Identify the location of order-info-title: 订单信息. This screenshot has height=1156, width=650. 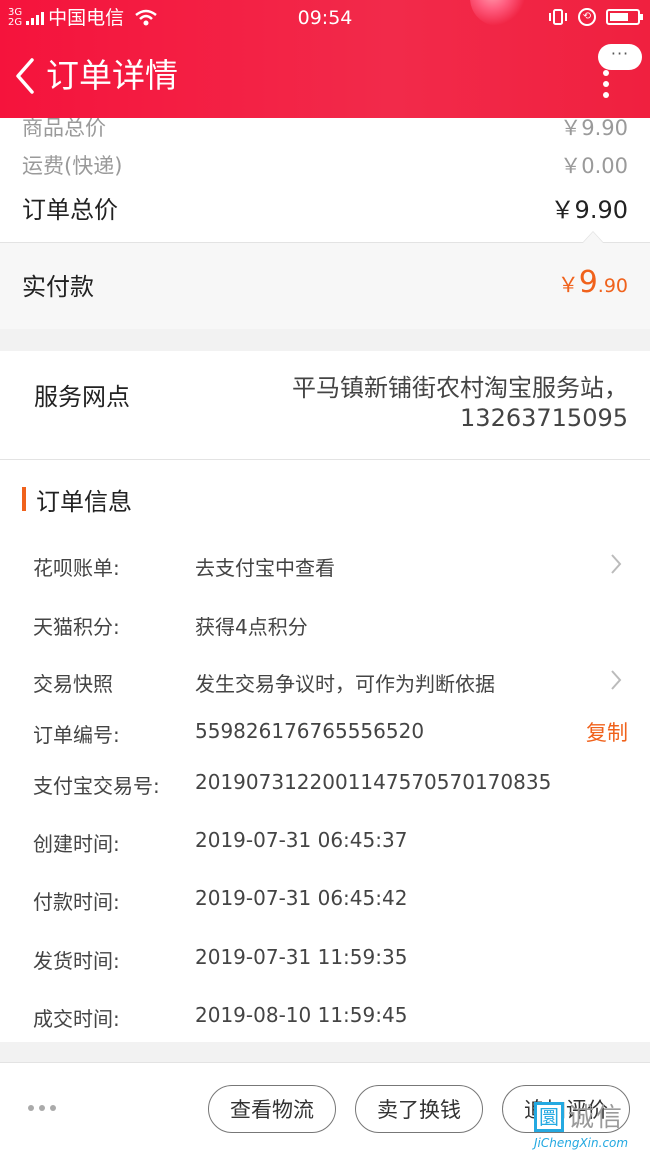
(84, 501).